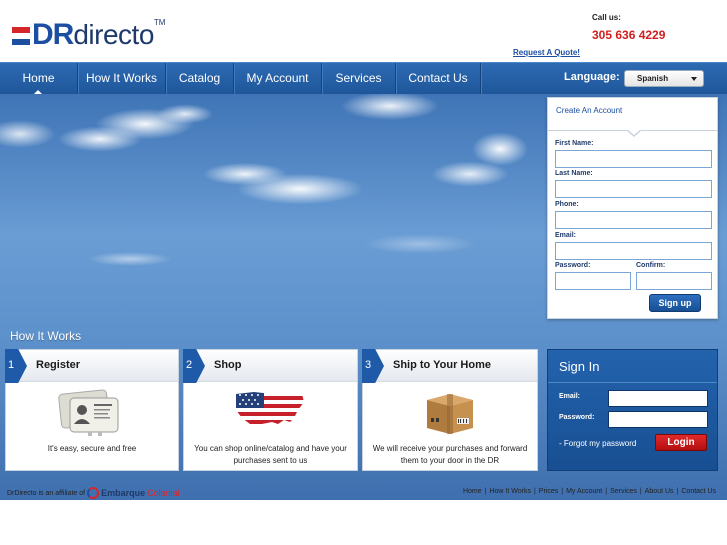  Describe the element at coordinates (450, 414) in the screenshot. I see `shipping-box-icon` at that location.